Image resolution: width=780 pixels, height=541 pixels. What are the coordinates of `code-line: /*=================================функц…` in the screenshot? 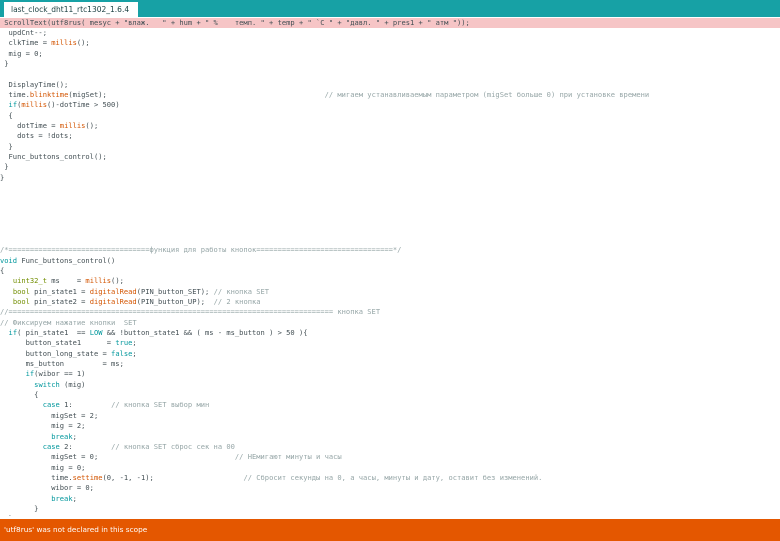 It's located at (390, 250).